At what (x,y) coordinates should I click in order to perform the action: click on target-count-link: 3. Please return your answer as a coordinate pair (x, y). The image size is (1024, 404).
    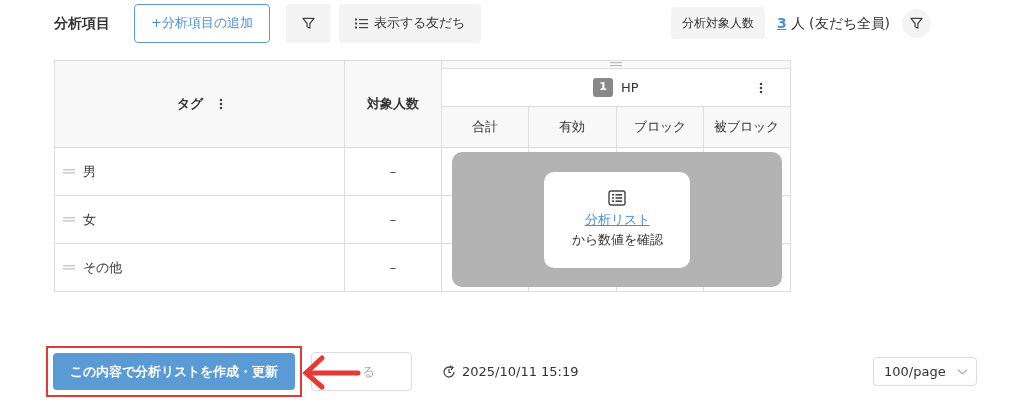
    Looking at the image, I should click on (781, 23).